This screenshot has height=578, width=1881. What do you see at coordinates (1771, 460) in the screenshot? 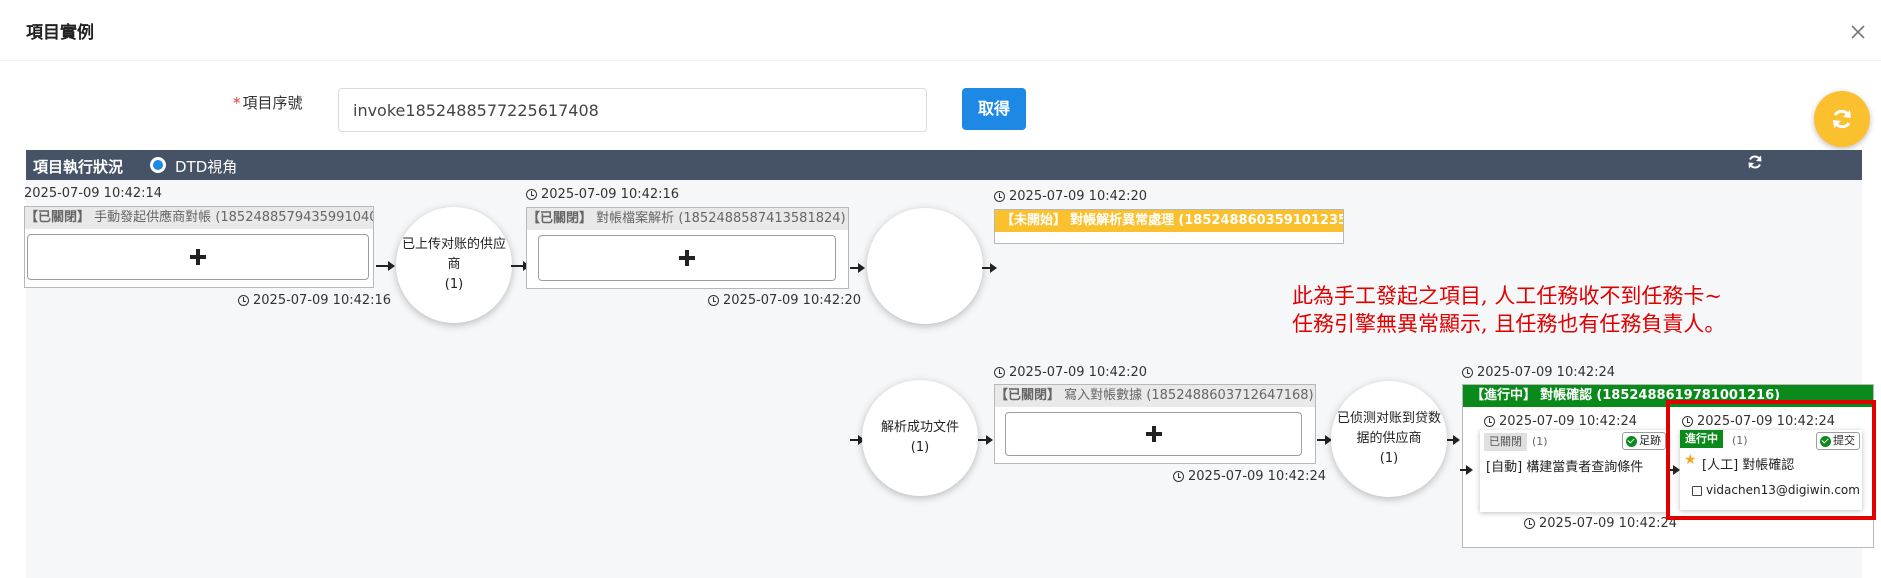
I see `highlight-box` at bounding box center [1771, 460].